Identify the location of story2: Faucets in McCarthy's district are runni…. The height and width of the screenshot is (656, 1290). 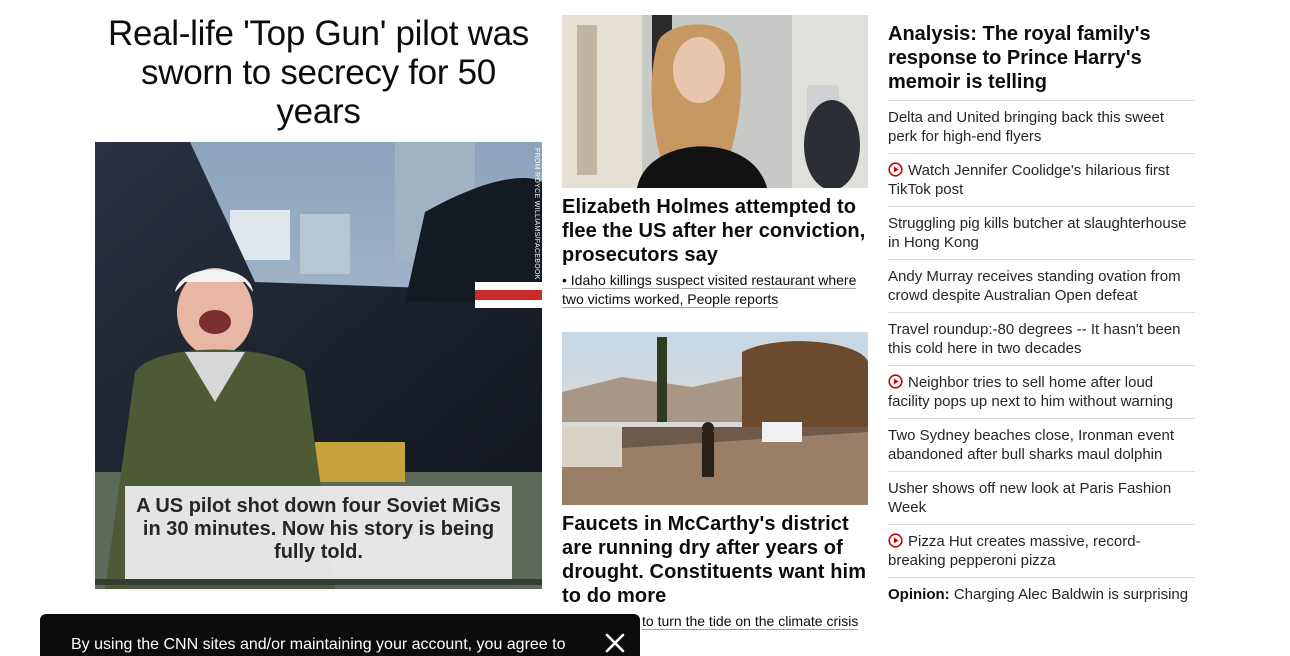
(715, 470).